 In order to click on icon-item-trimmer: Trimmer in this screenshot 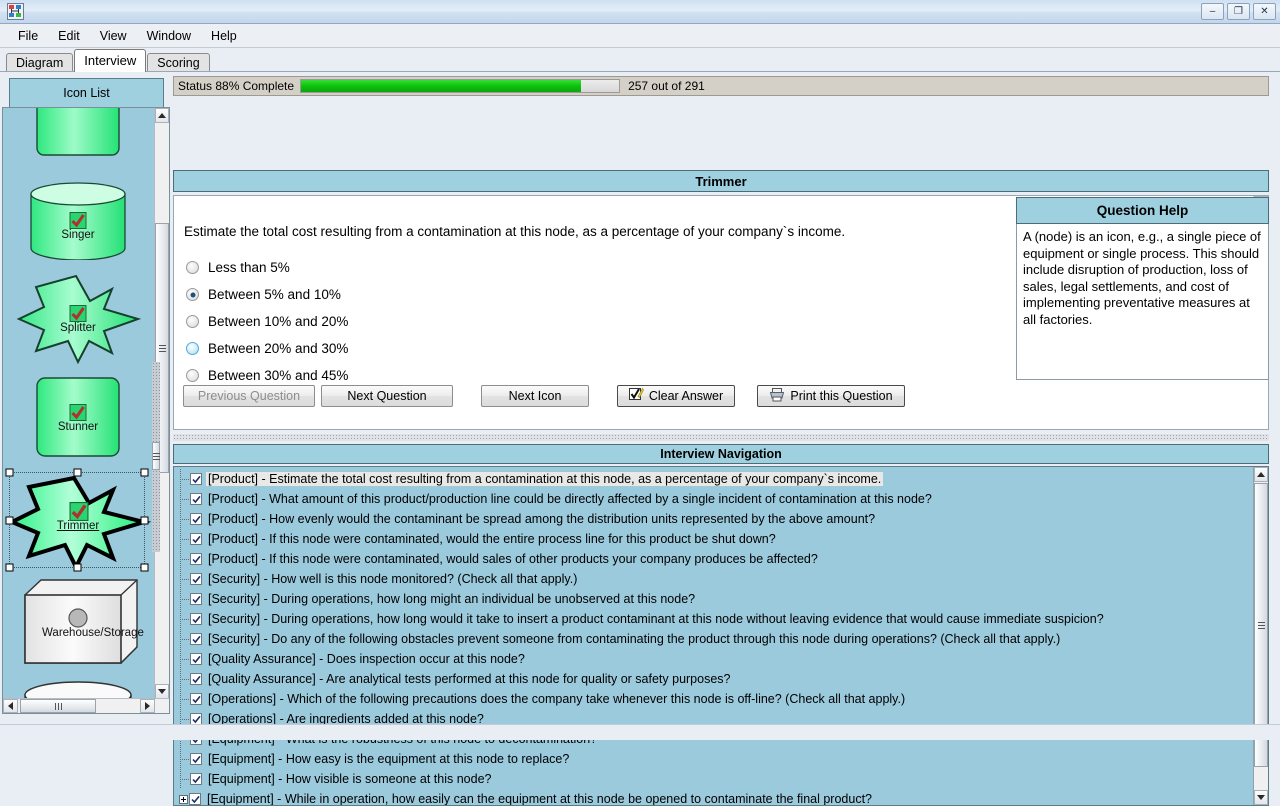, I will do `click(78, 520)`.